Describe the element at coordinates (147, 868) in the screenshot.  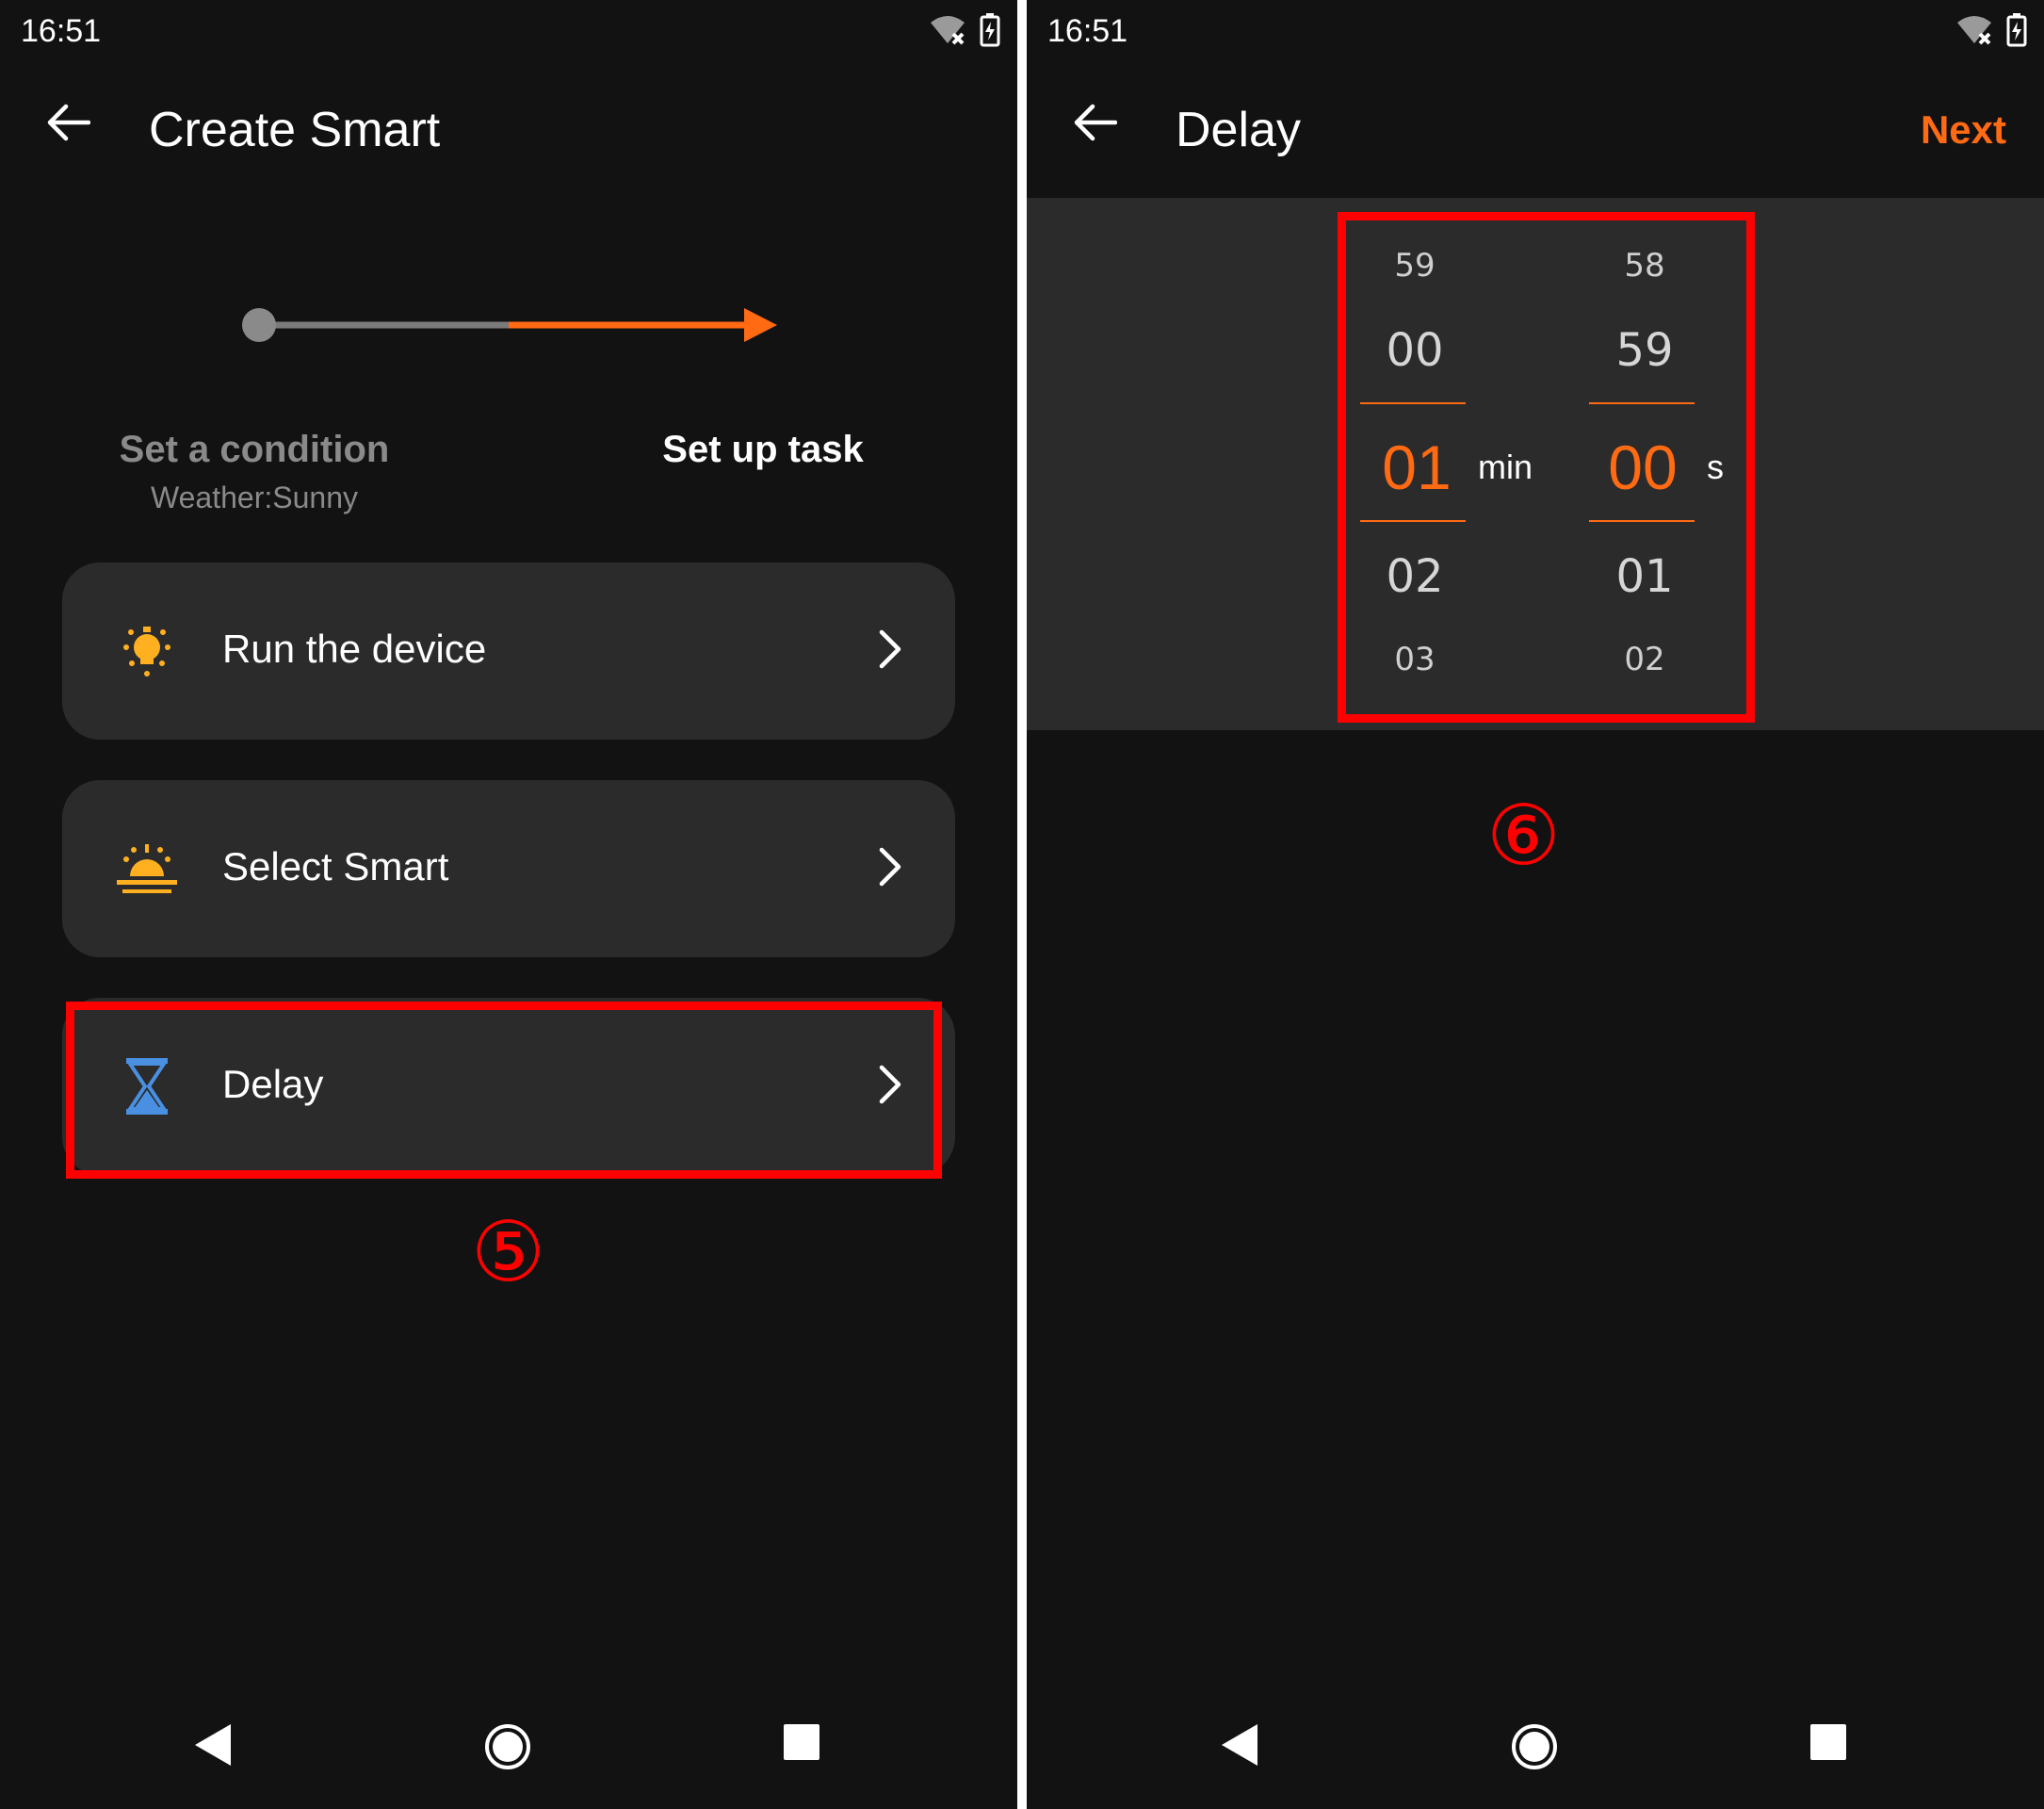
I see `sunrise-icon` at that location.